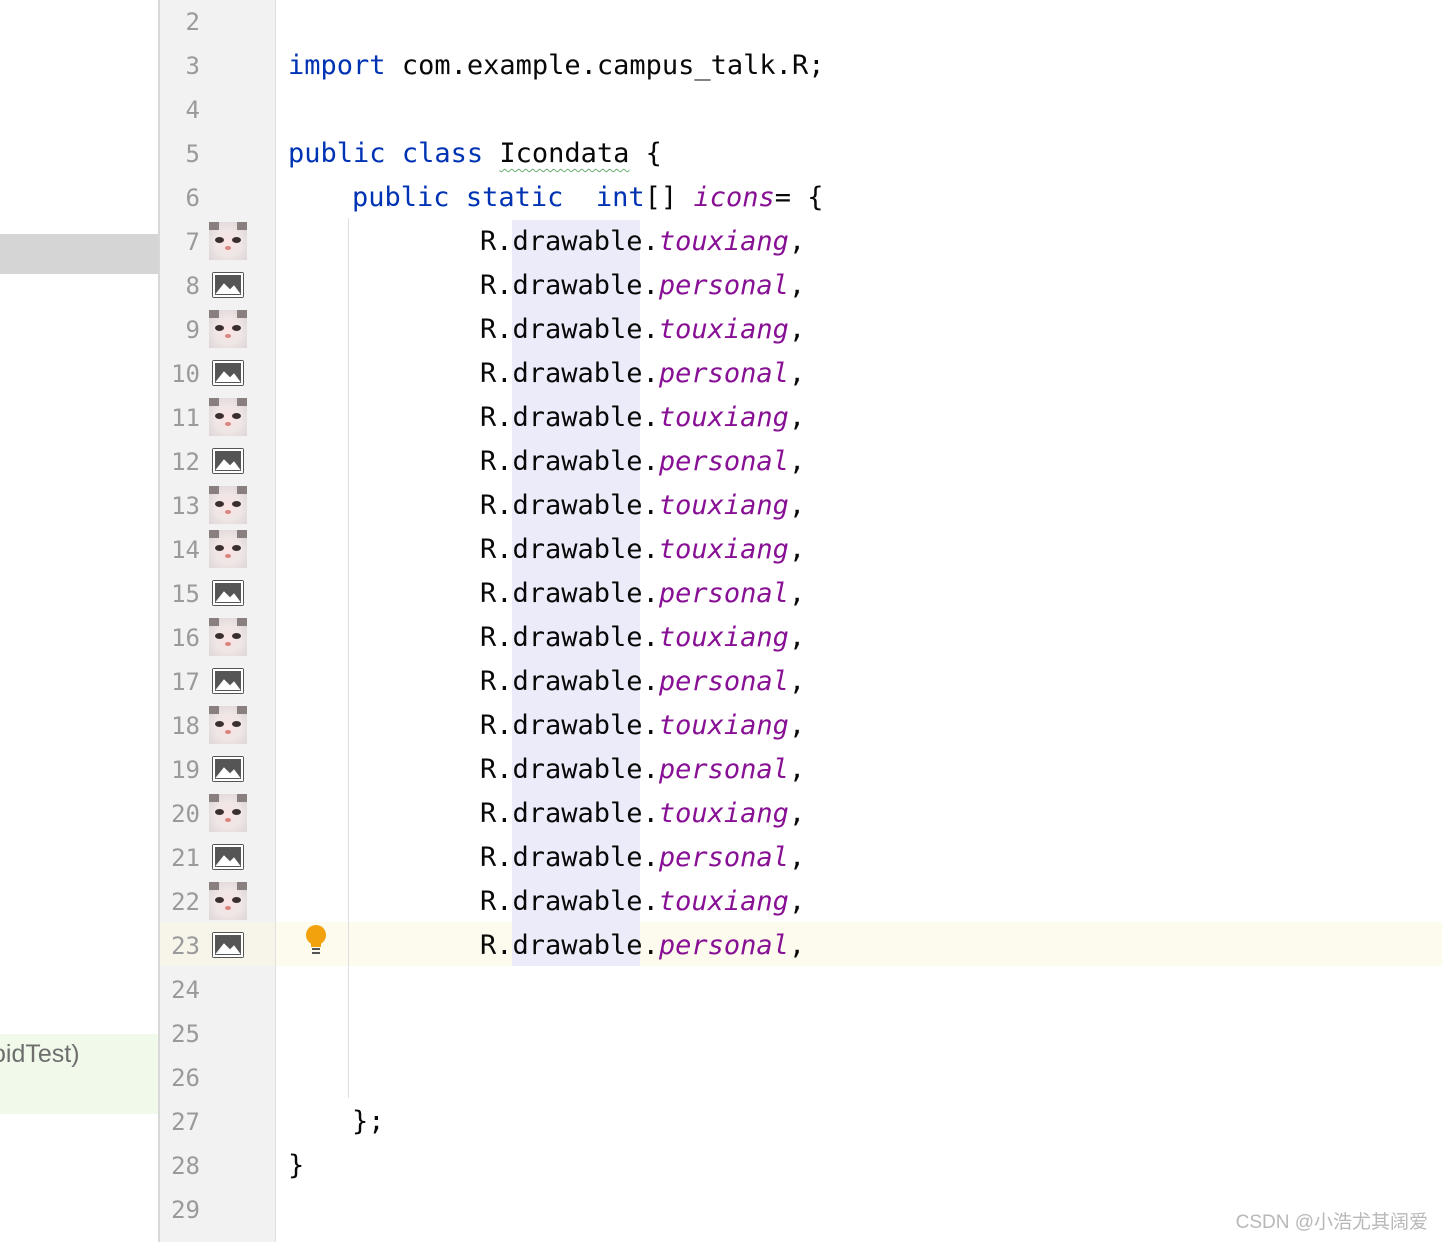  Describe the element at coordinates (316, 940) in the screenshot. I see `lightbulb-icon` at that location.